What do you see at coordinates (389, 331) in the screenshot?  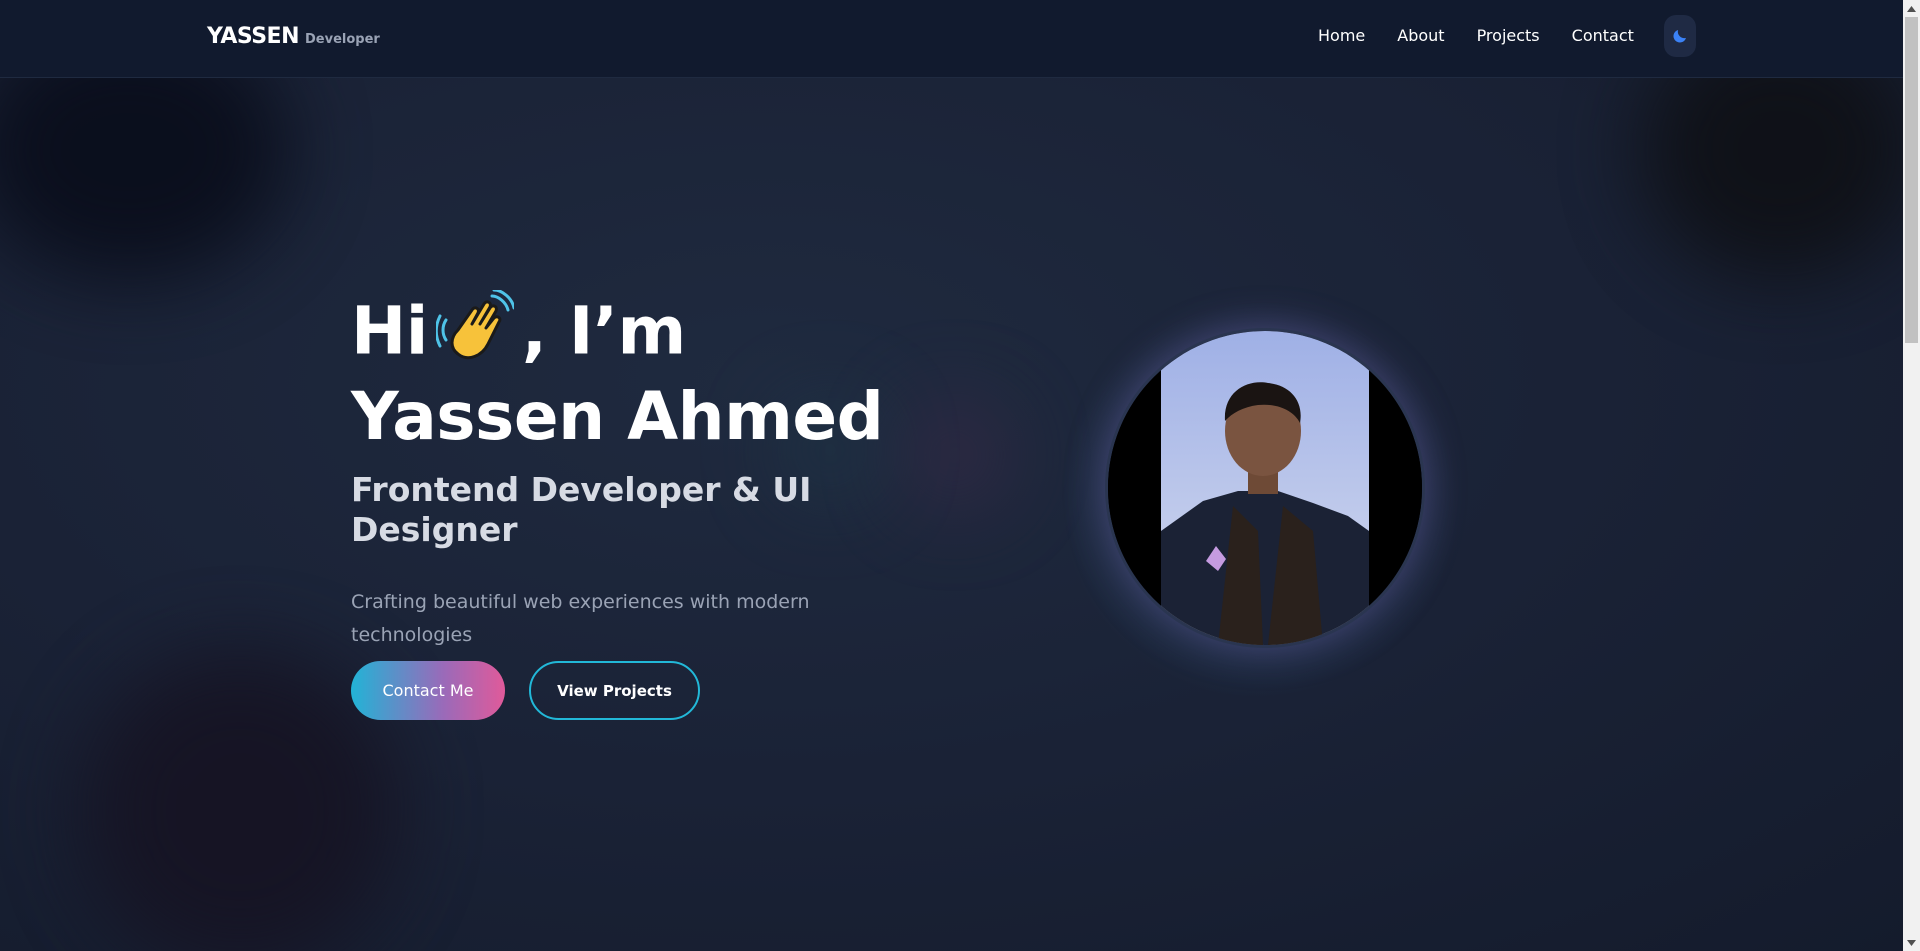 I see `greeting-text: Hi` at bounding box center [389, 331].